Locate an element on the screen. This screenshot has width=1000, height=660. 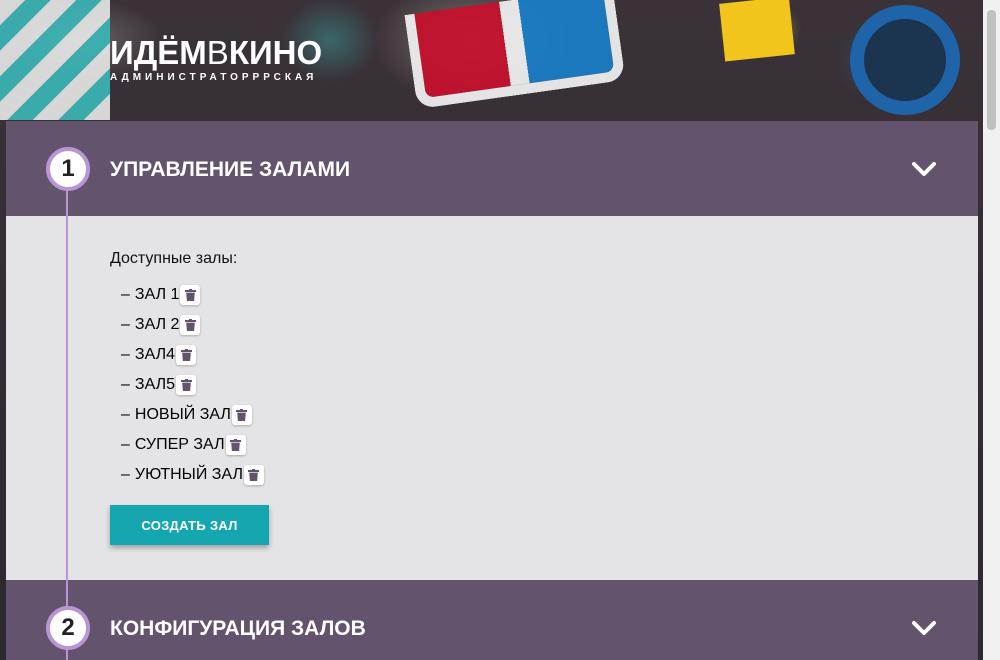
section-title: УПРАВЛЕНИЕ ЗАЛАМИ is located at coordinates (230, 169).